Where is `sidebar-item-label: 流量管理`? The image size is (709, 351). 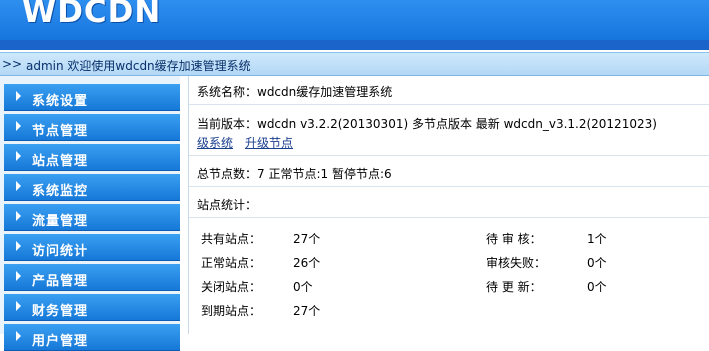 sidebar-item-label: 流量管理 is located at coordinates (60, 221).